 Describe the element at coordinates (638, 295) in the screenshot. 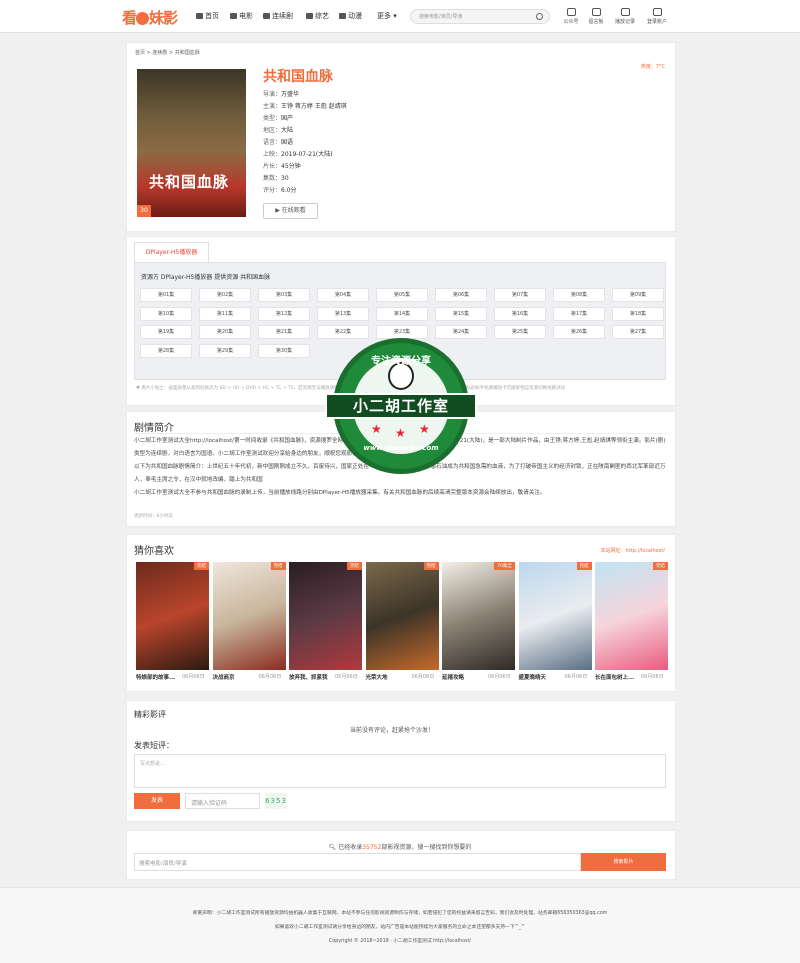

I see `episode-button: 第09集` at that location.